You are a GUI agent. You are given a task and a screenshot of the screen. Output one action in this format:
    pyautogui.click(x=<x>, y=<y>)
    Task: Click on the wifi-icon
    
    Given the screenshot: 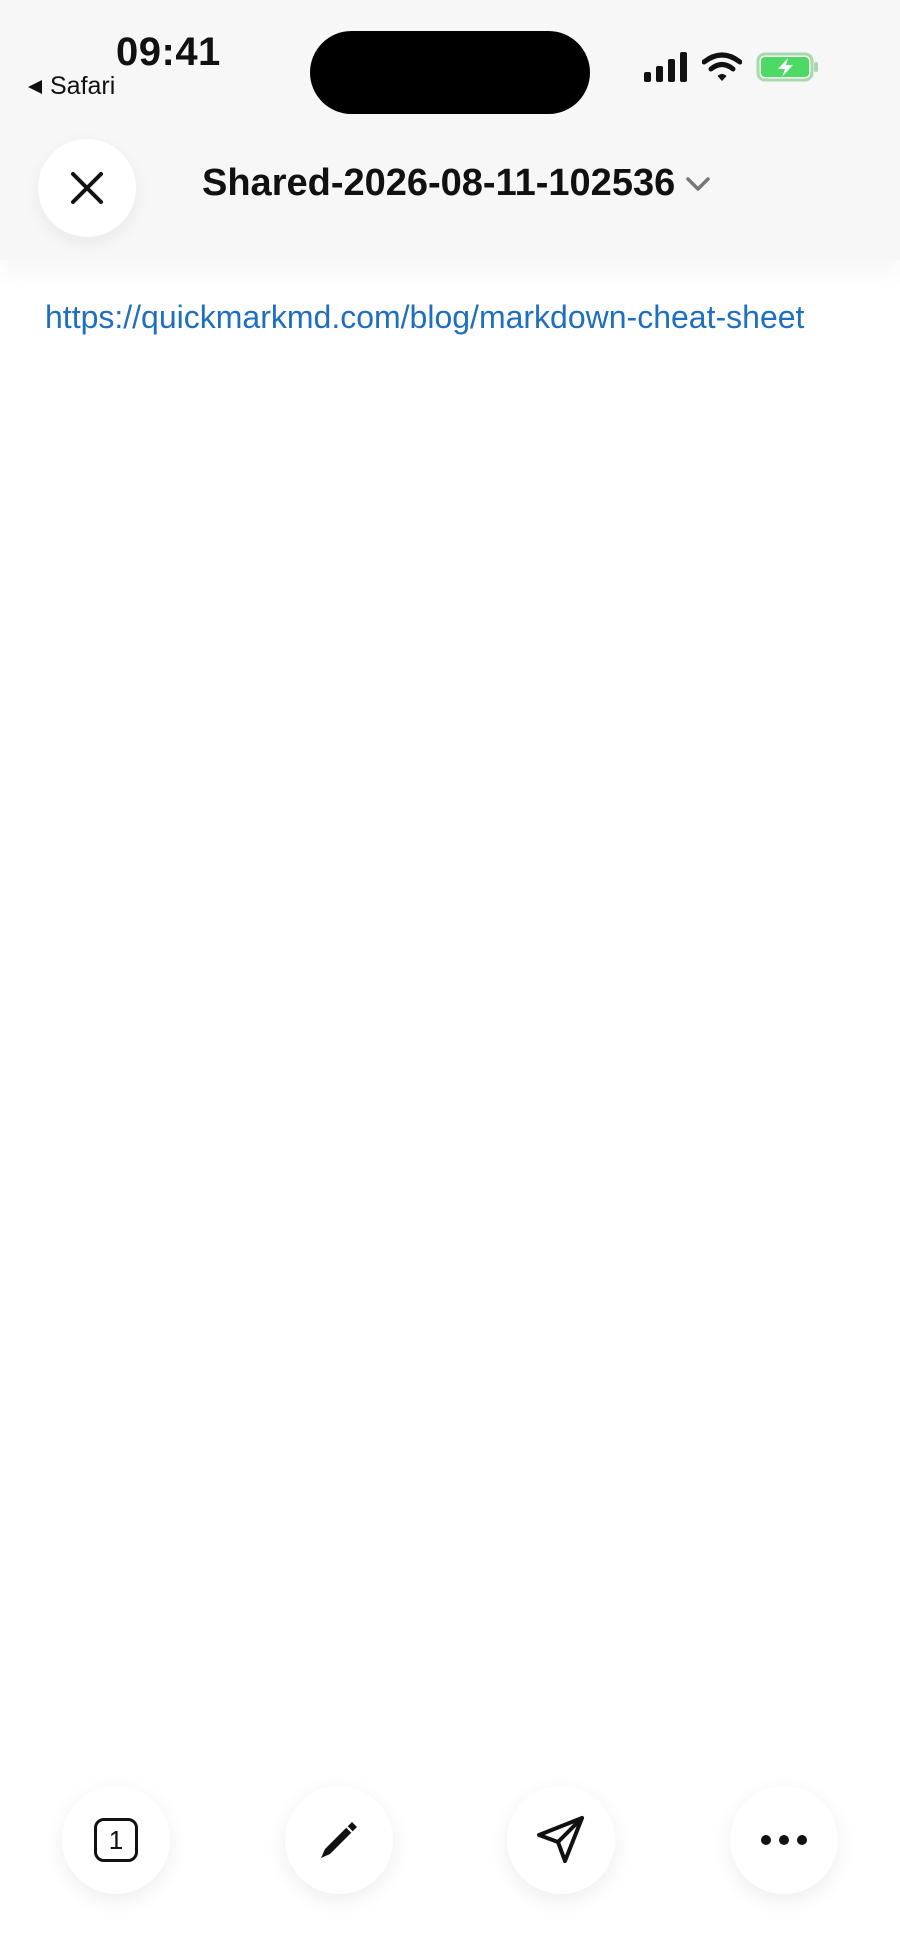 What is the action you would take?
    pyautogui.click(x=722, y=66)
    